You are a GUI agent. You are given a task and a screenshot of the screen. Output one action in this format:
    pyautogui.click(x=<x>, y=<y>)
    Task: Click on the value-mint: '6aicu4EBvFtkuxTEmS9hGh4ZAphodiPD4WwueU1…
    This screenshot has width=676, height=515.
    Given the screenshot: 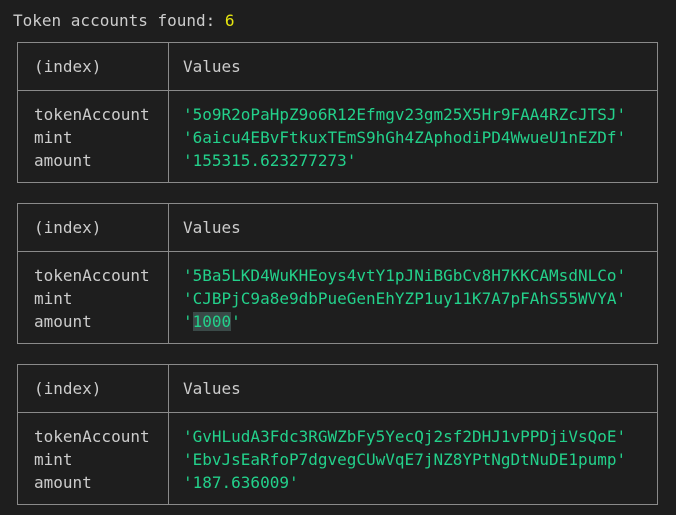 What is the action you would take?
    pyautogui.click(x=420, y=137)
    